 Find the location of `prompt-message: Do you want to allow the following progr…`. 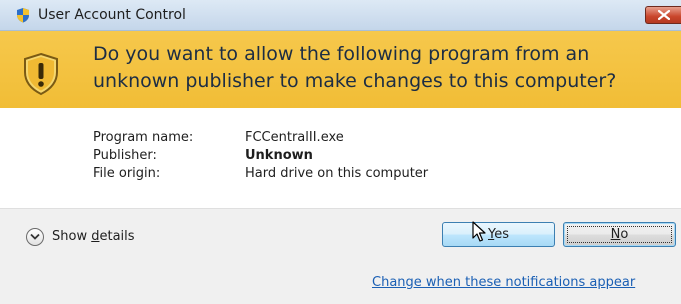

prompt-message: Do you want to allow the following progr… is located at coordinates (355, 67).